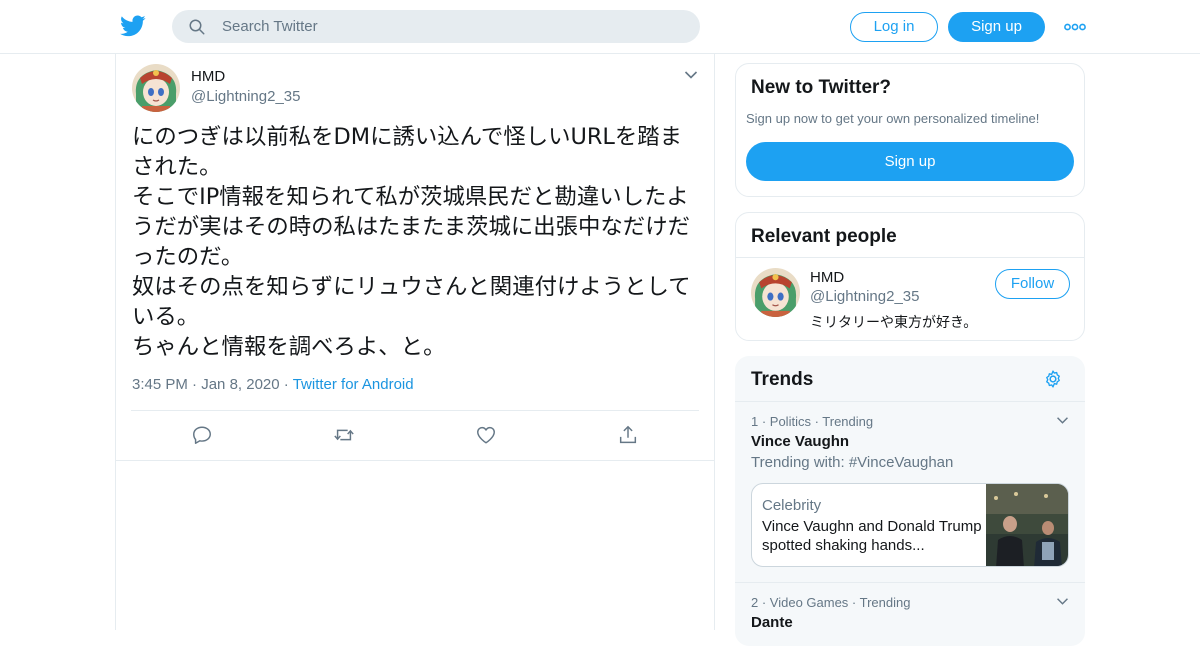 The width and height of the screenshot is (1200, 646). I want to click on card-title: New to Twitter?, so click(821, 87).